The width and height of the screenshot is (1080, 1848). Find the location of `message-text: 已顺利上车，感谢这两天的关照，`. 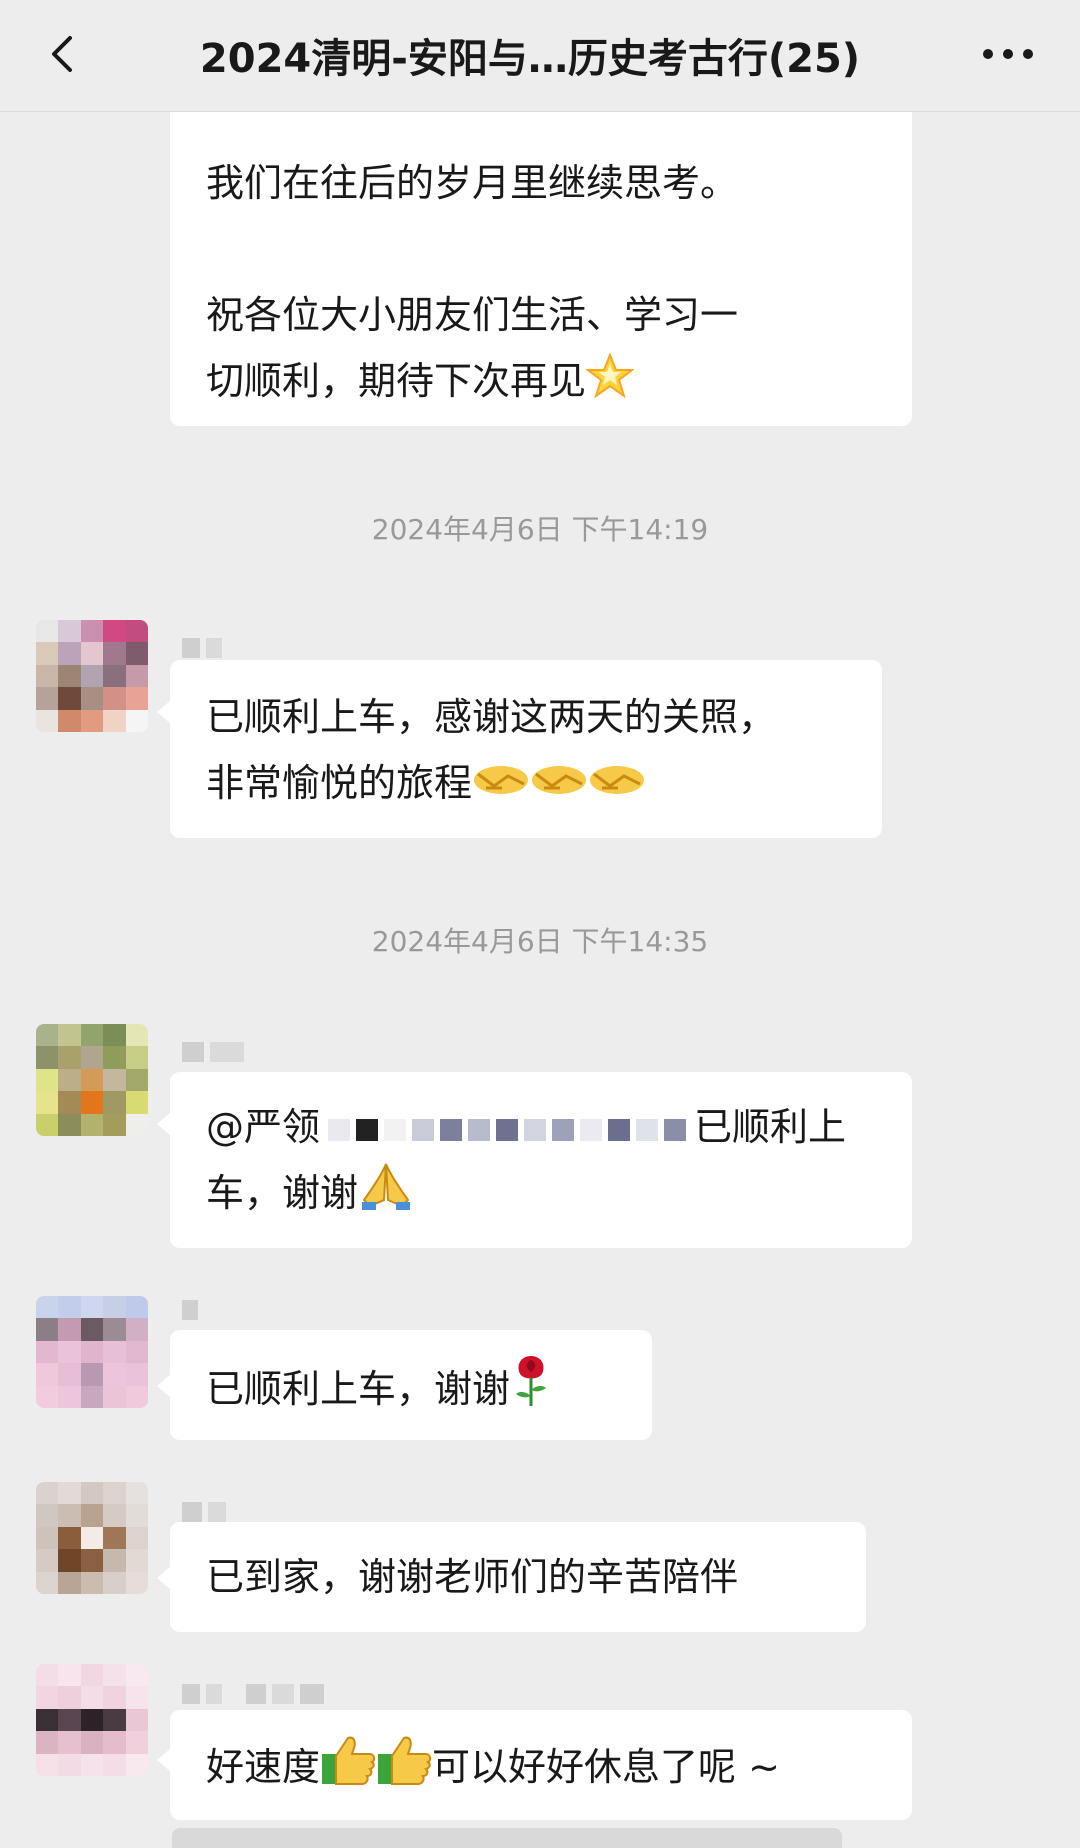

message-text: 已顺利上车，感谢这两天的关照， is located at coordinates (491, 717).